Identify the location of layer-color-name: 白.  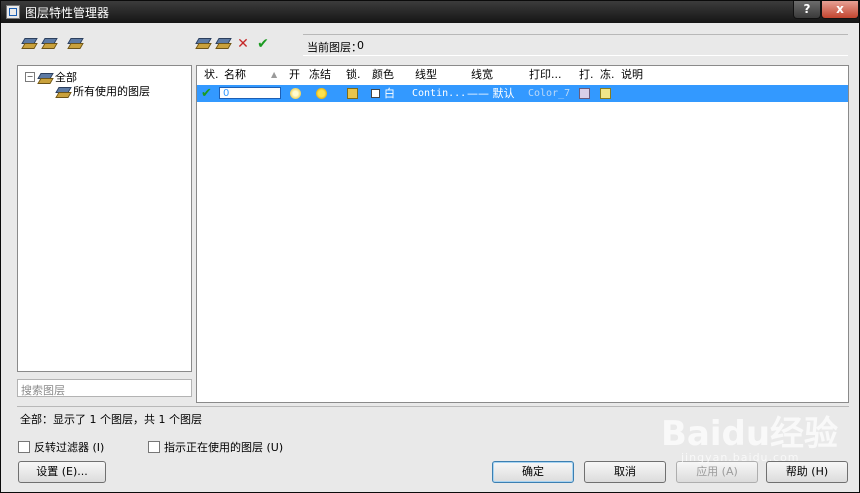
(389, 94).